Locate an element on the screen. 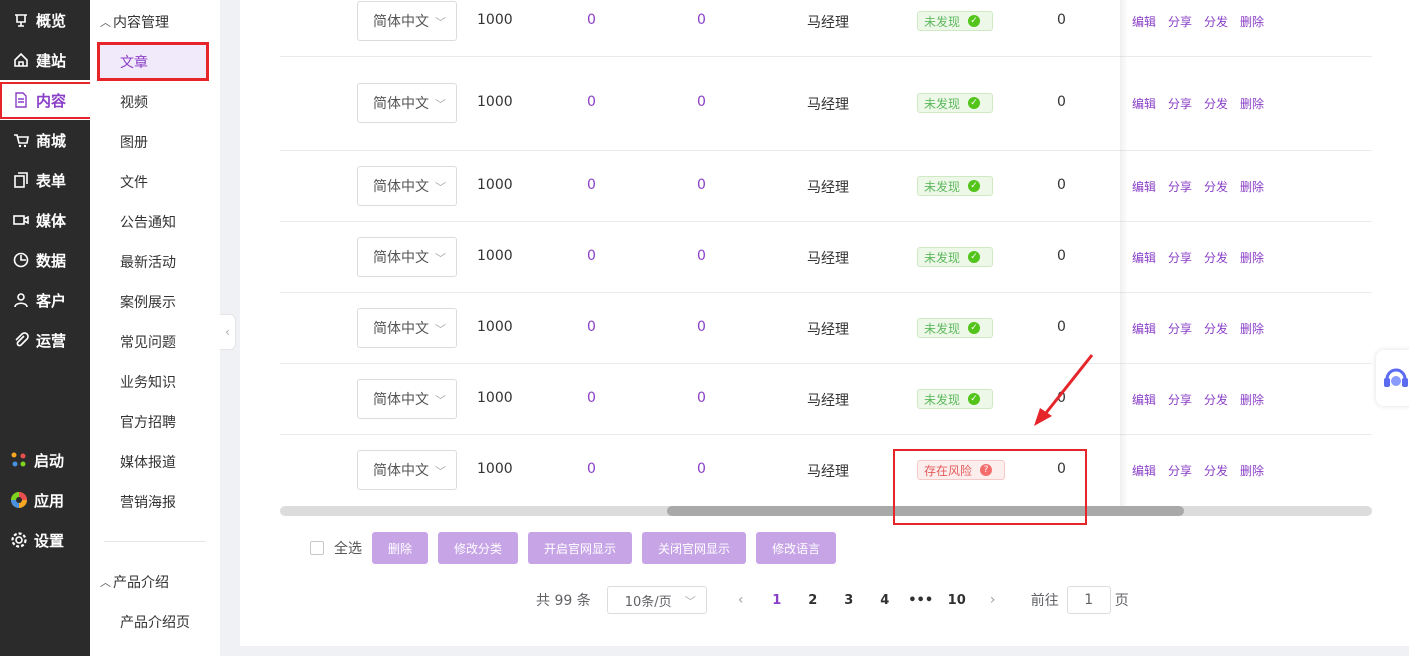 The height and width of the screenshot is (656, 1409). submenu-item: 营销海报 is located at coordinates (148, 502).